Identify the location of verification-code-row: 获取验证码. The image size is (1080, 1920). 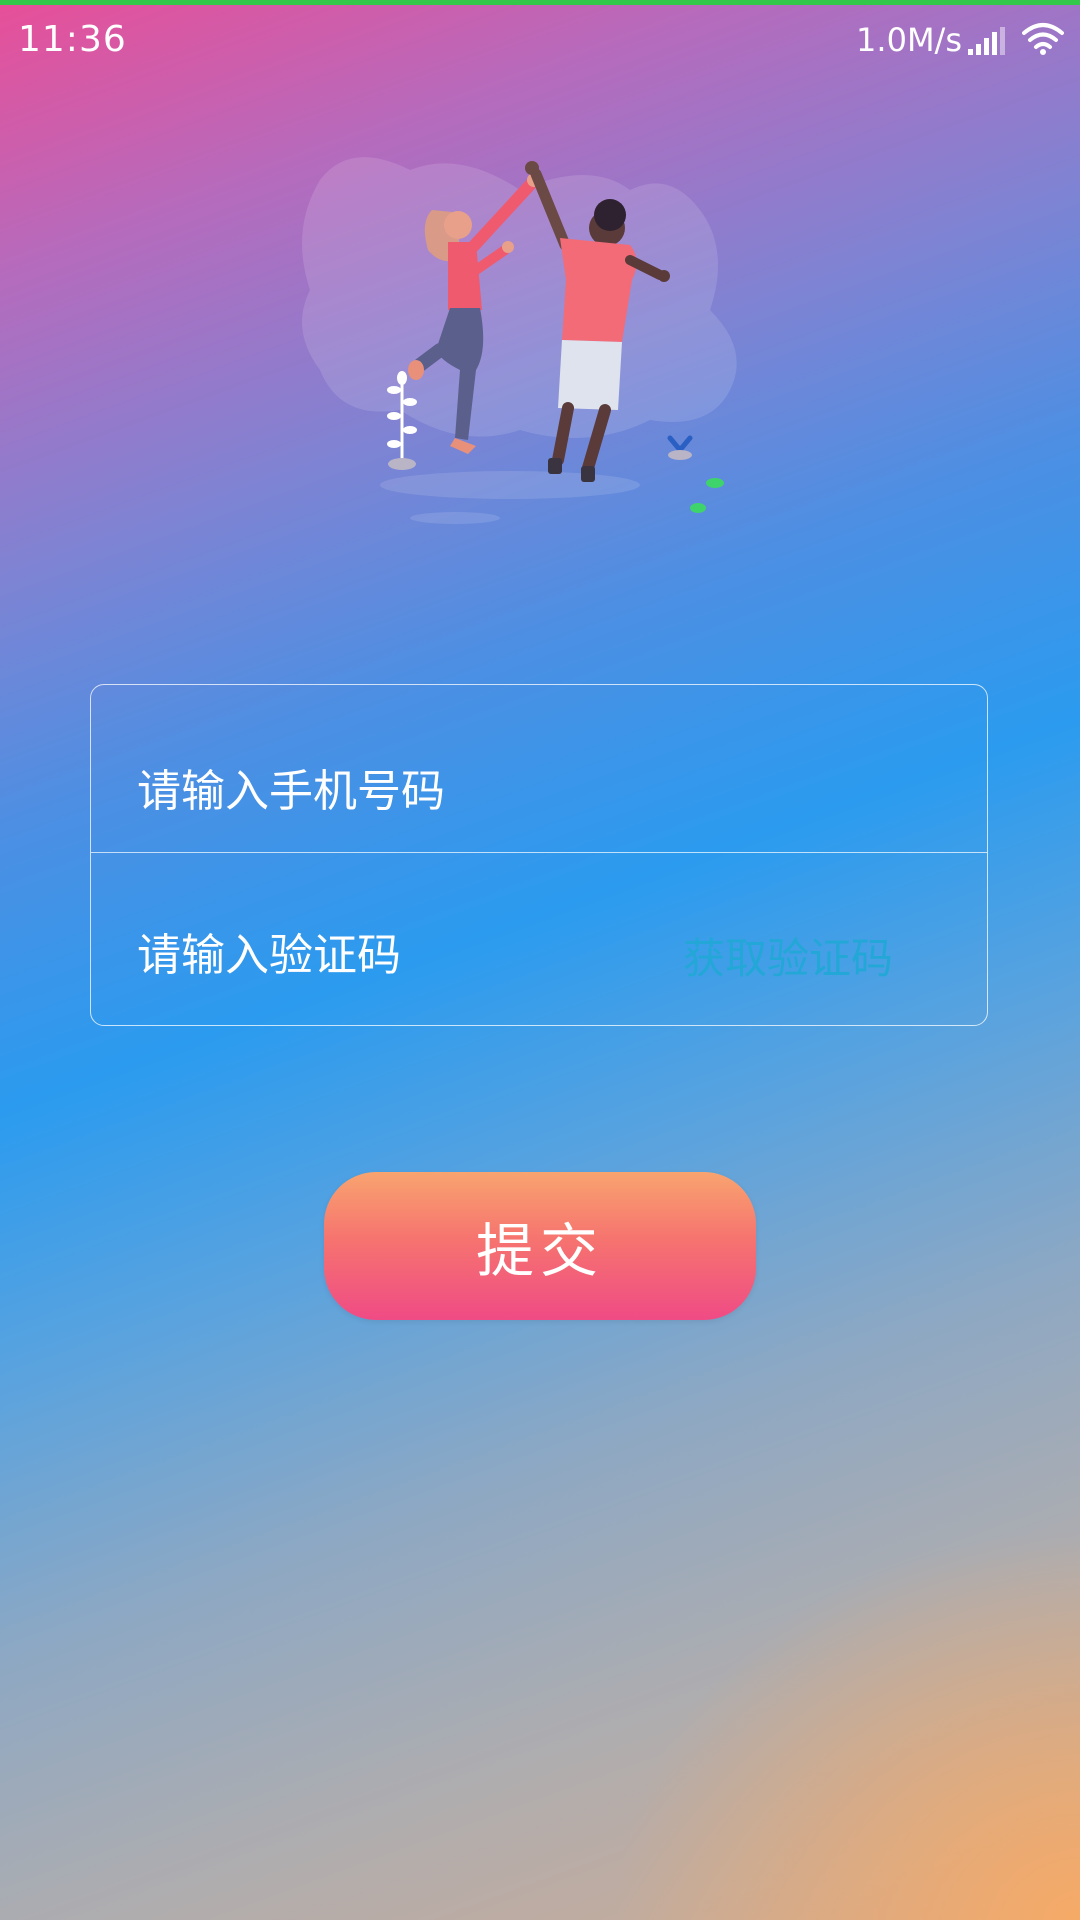
(539, 939).